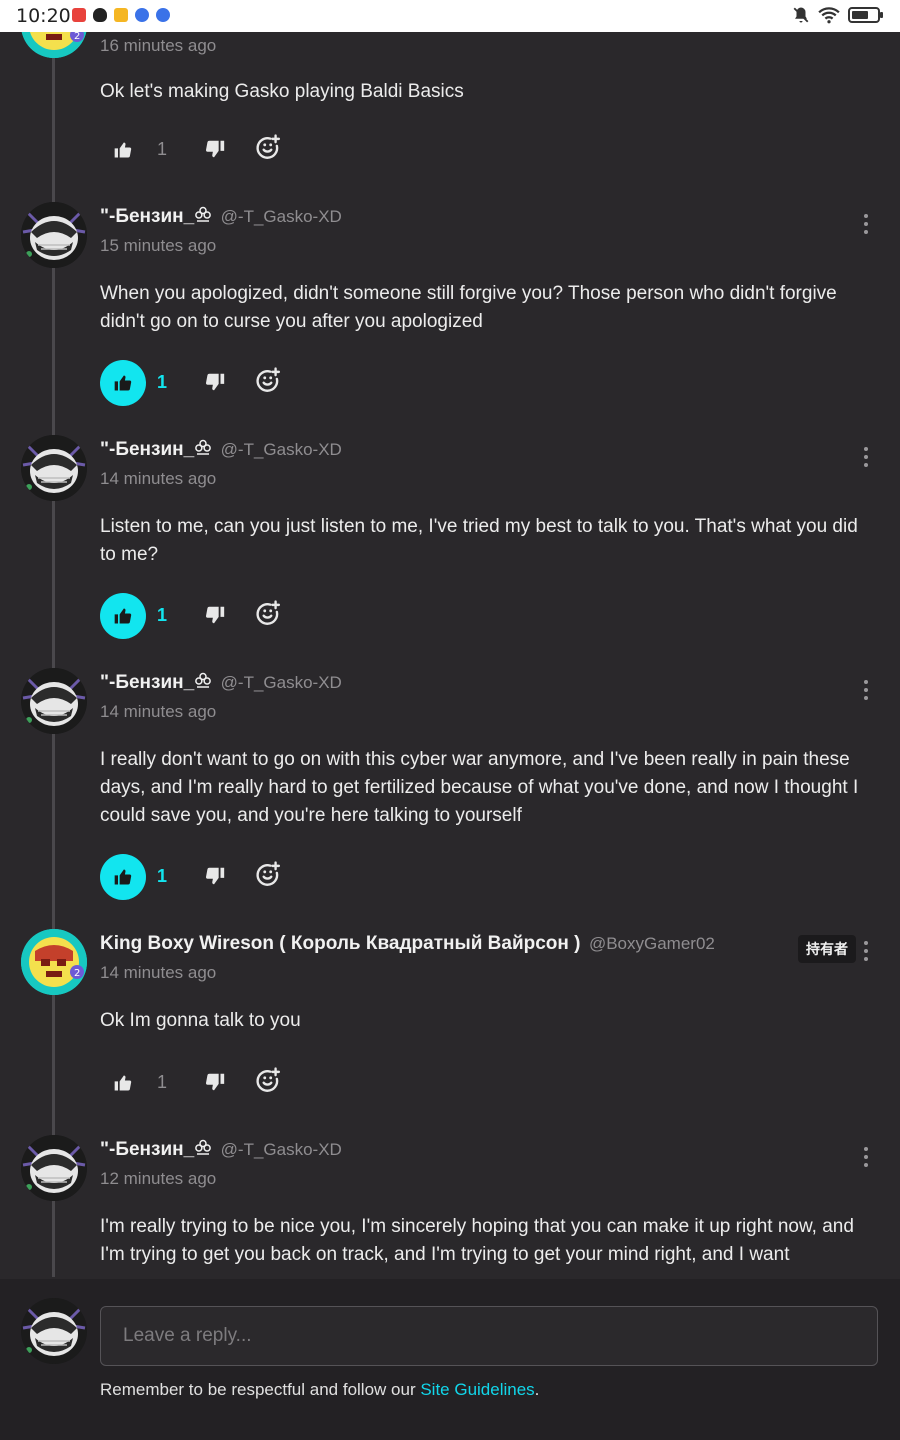  I want to click on penguin-icon, so click(100, 15).